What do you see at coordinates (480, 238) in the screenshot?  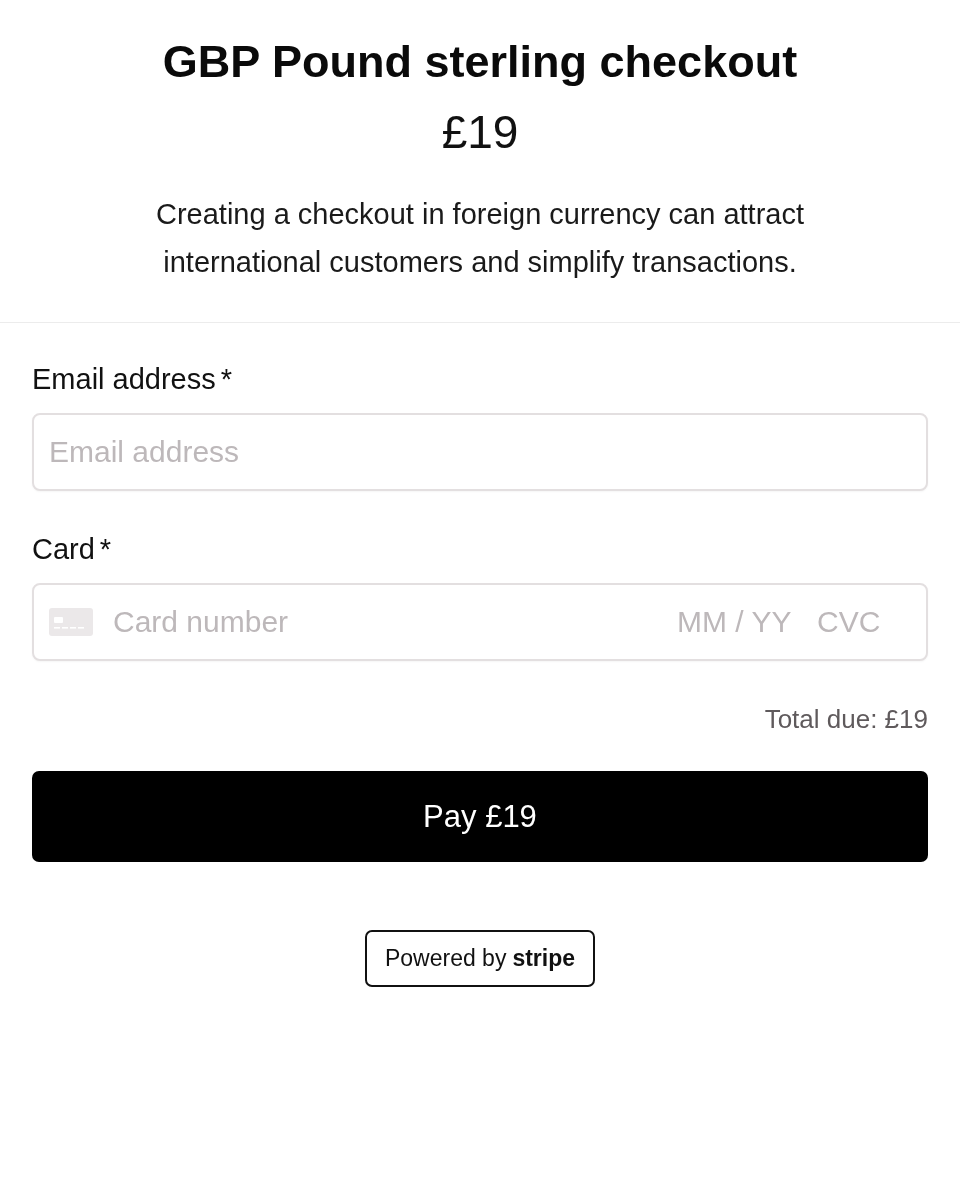 I see `description: Creating a checkout in foreign currency can attract international customers and simplify transactions.` at bounding box center [480, 238].